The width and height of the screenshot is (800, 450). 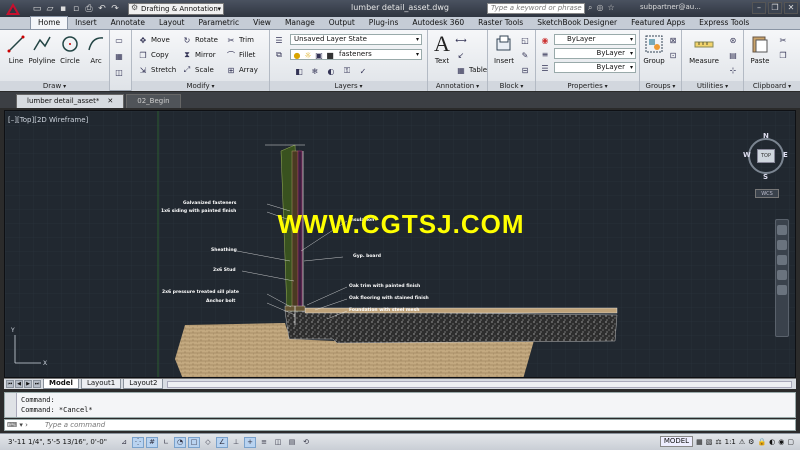 What do you see at coordinates (342, 23) in the screenshot?
I see `ribbon-tab-output: Output` at bounding box center [342, 23].